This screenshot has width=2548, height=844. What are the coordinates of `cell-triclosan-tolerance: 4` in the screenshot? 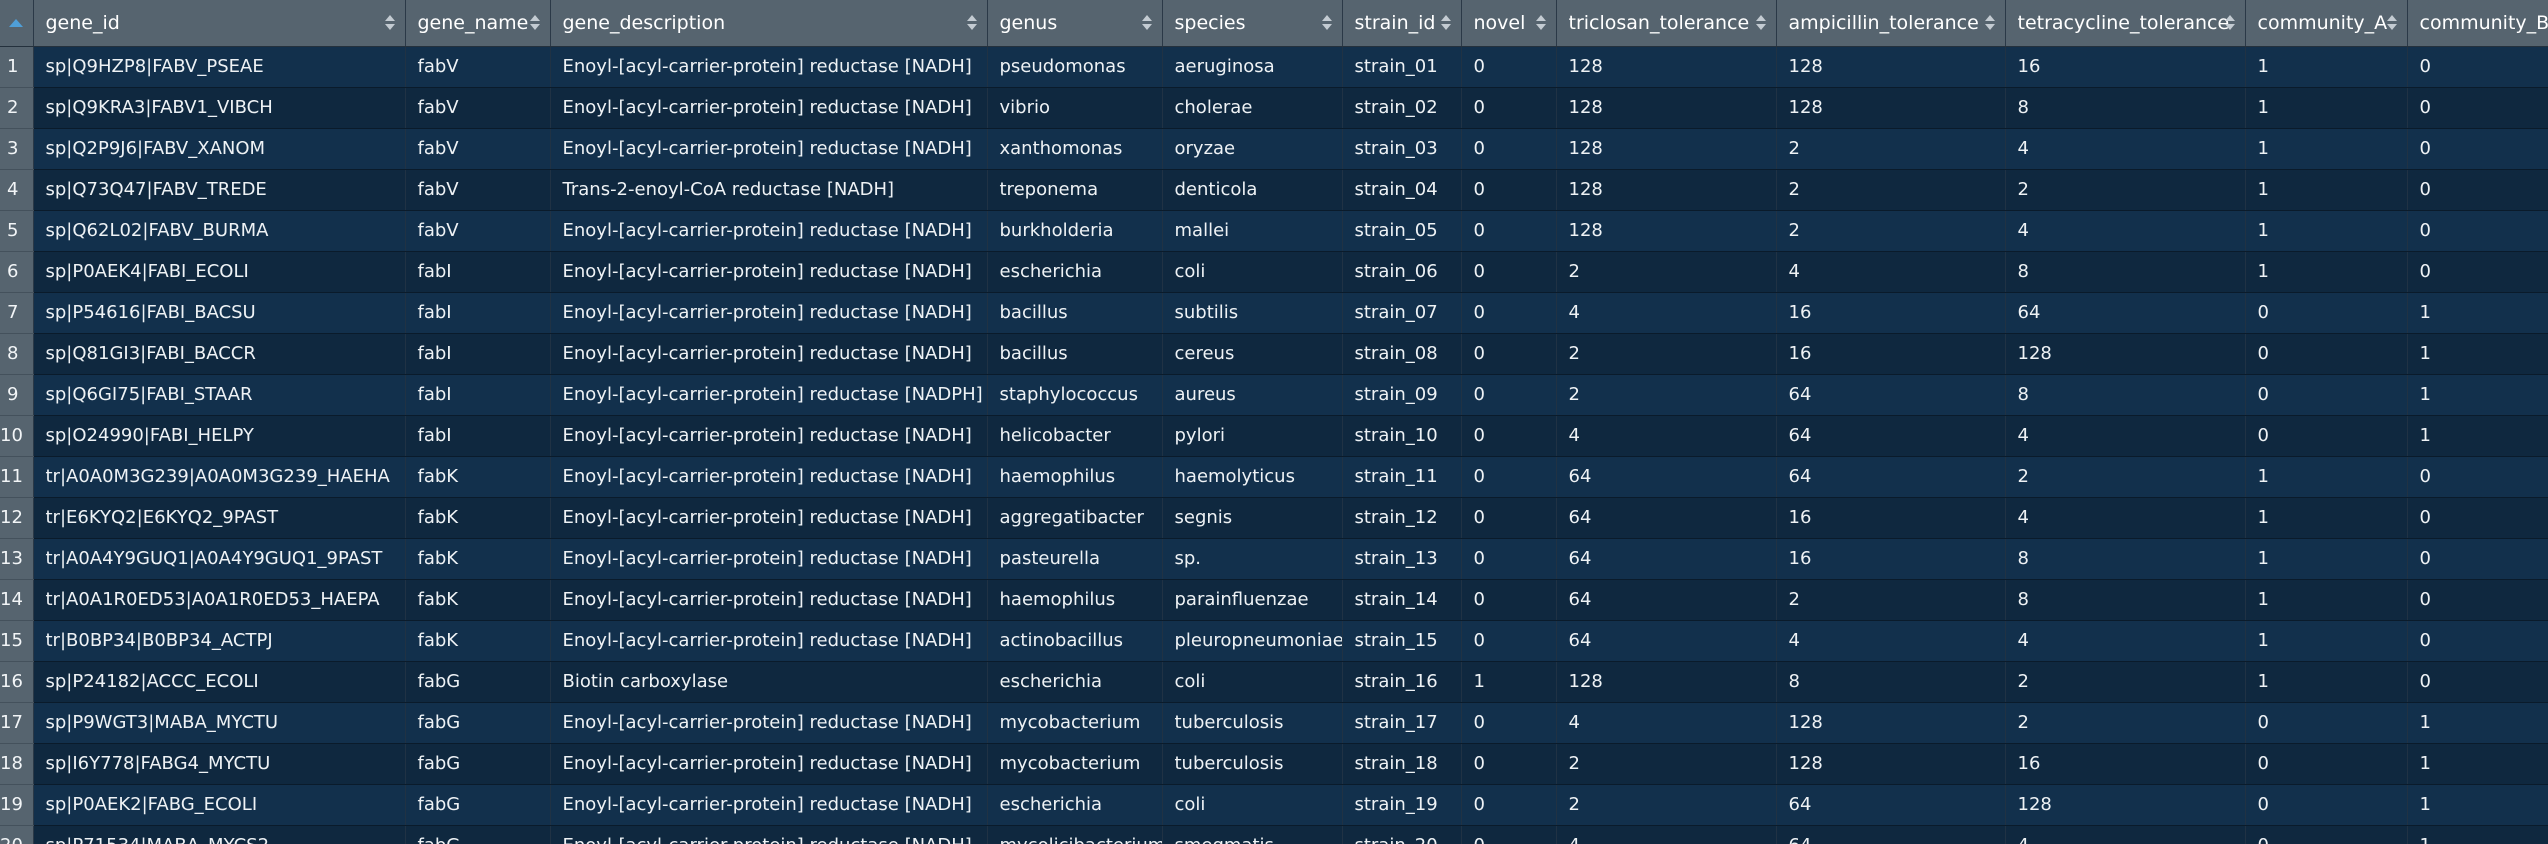 It's located at (1666, 436).